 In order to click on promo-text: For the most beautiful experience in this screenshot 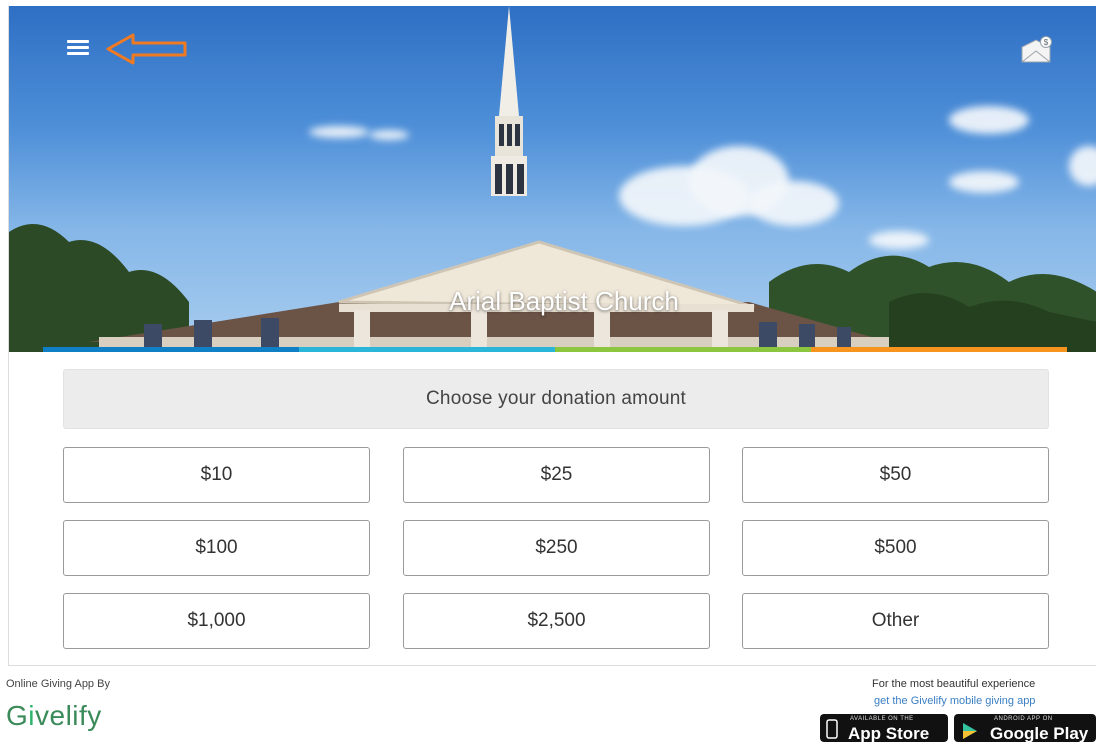, I will do `click(954, 684)`.